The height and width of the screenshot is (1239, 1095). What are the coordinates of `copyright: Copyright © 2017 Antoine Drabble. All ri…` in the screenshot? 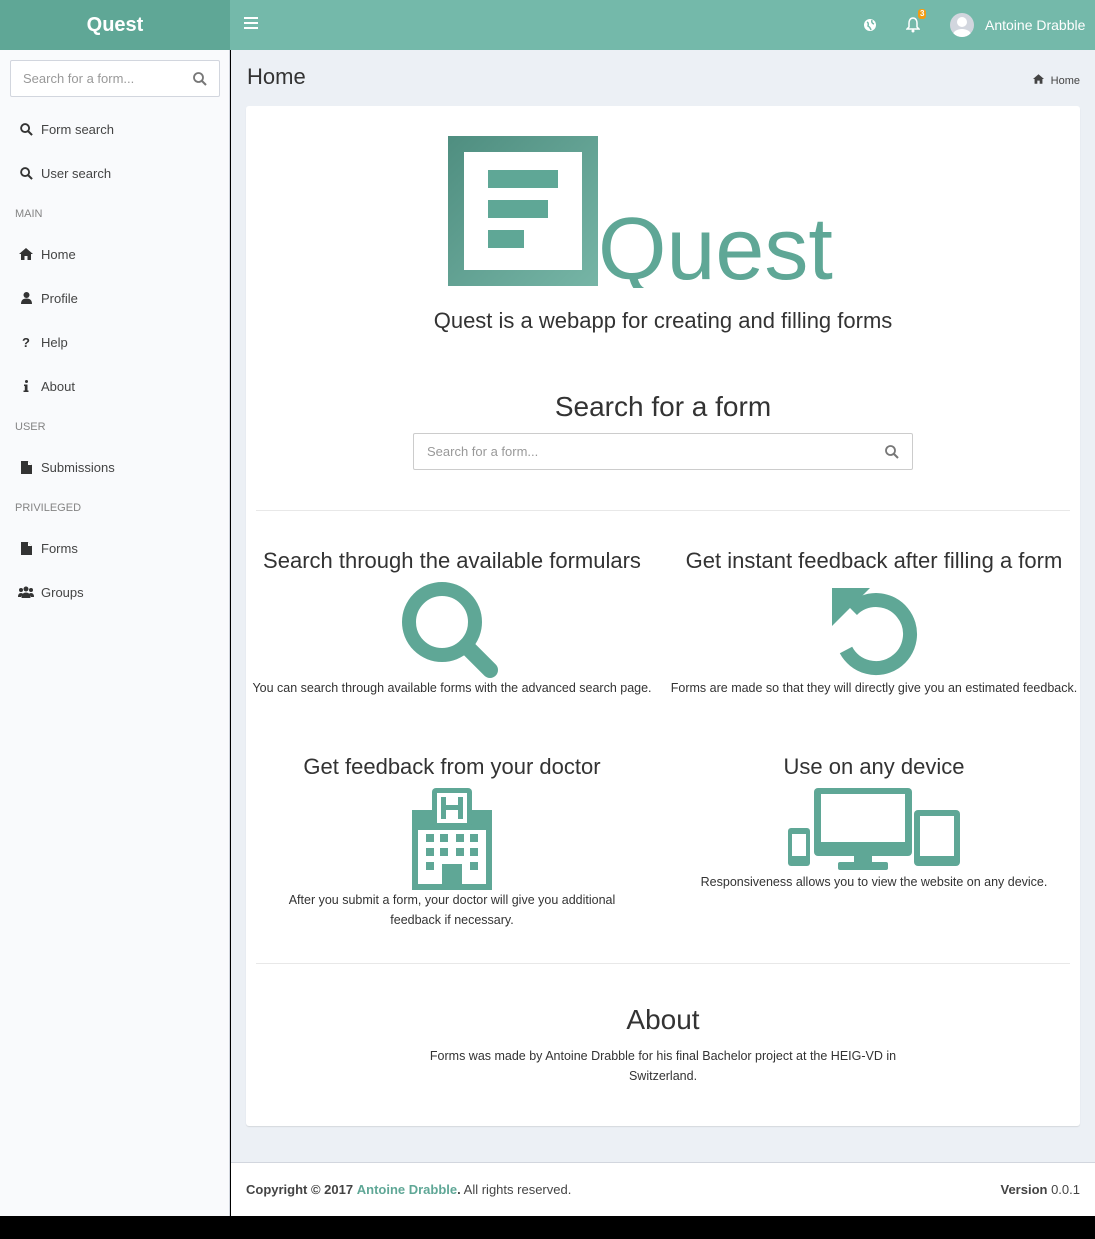 It's located at (409, 1189).